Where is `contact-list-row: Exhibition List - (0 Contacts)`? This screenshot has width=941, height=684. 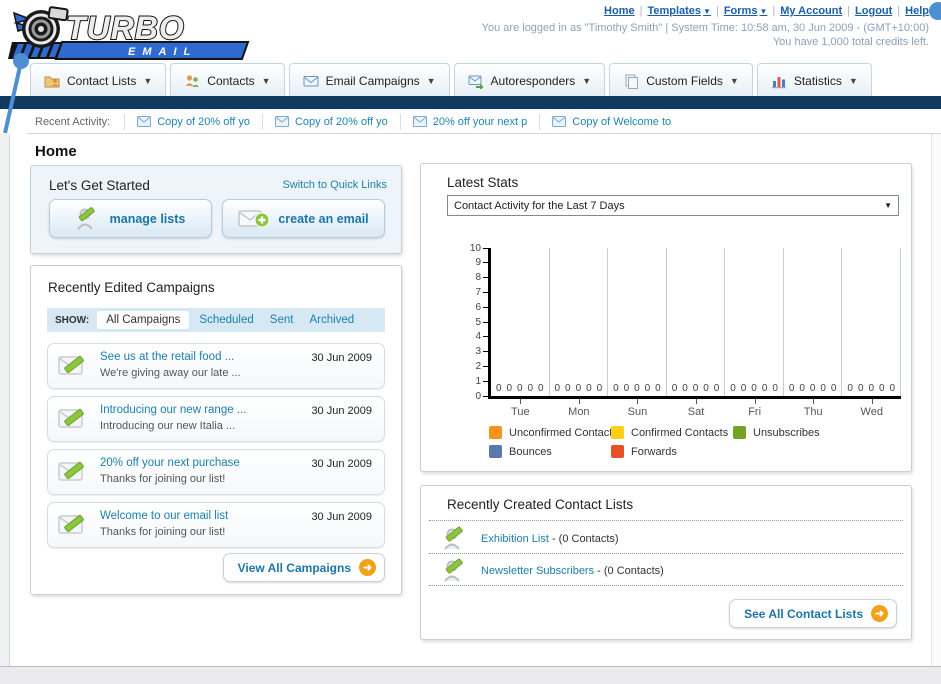
contact-list-row: Exhibition List - (0 Contacts) is located at coordinates (531, 539).